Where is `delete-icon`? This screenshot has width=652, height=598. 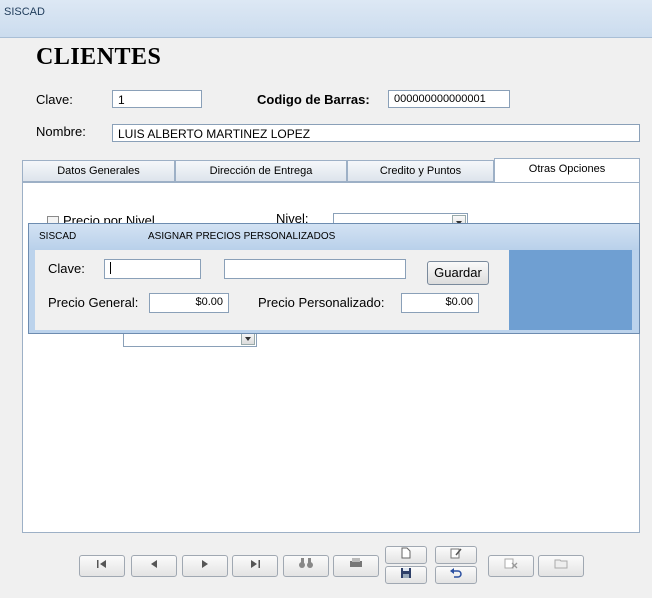
delete-icon is located at coordinates (511, 566).